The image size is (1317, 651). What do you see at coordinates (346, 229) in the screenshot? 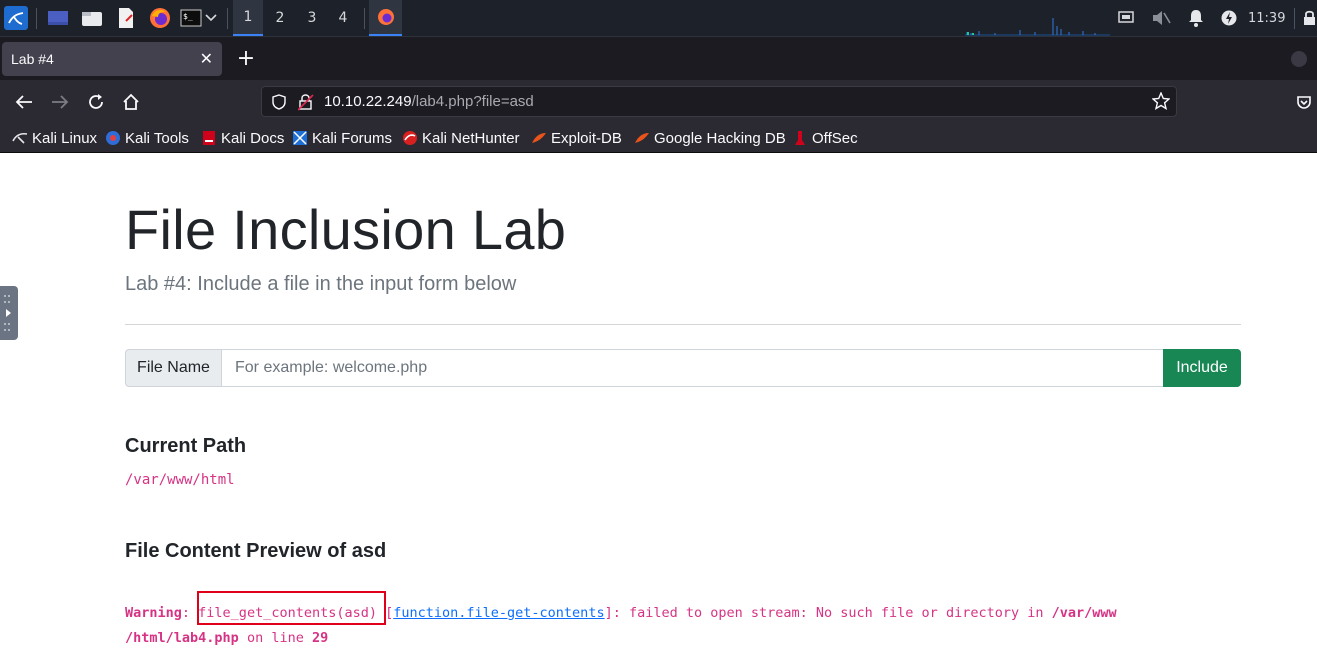
I see `page-title: File Inclusion Lab` at bounding box center [346, 229].